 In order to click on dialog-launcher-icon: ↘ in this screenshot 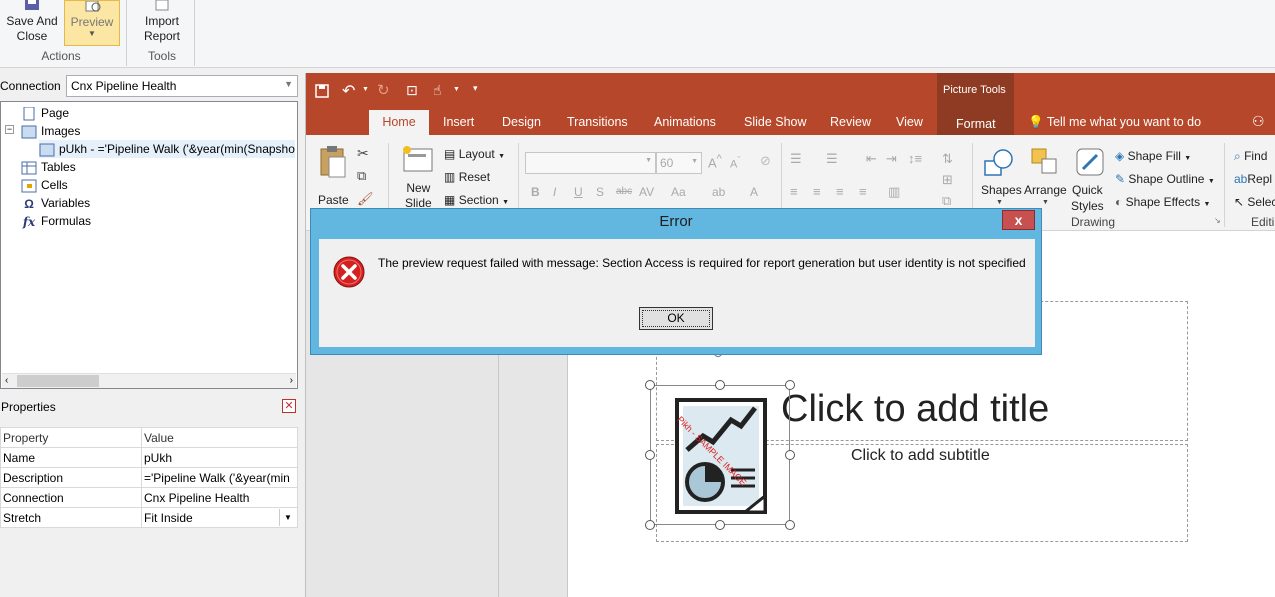, I will do `click(1217, 220)`.